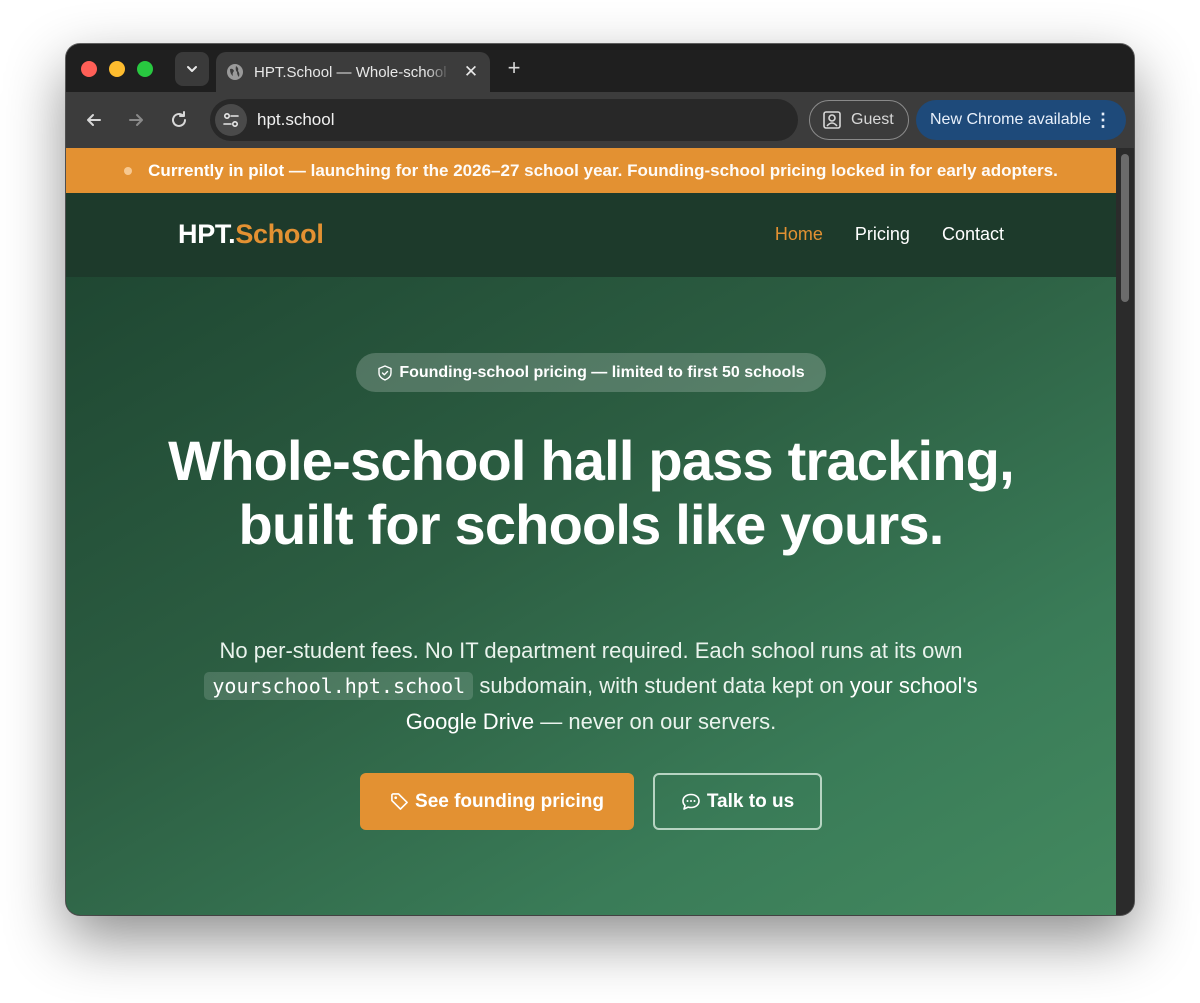  Describe the element at coordinates (832, 120) in the screenshot. I see `profile-icon` at that location.